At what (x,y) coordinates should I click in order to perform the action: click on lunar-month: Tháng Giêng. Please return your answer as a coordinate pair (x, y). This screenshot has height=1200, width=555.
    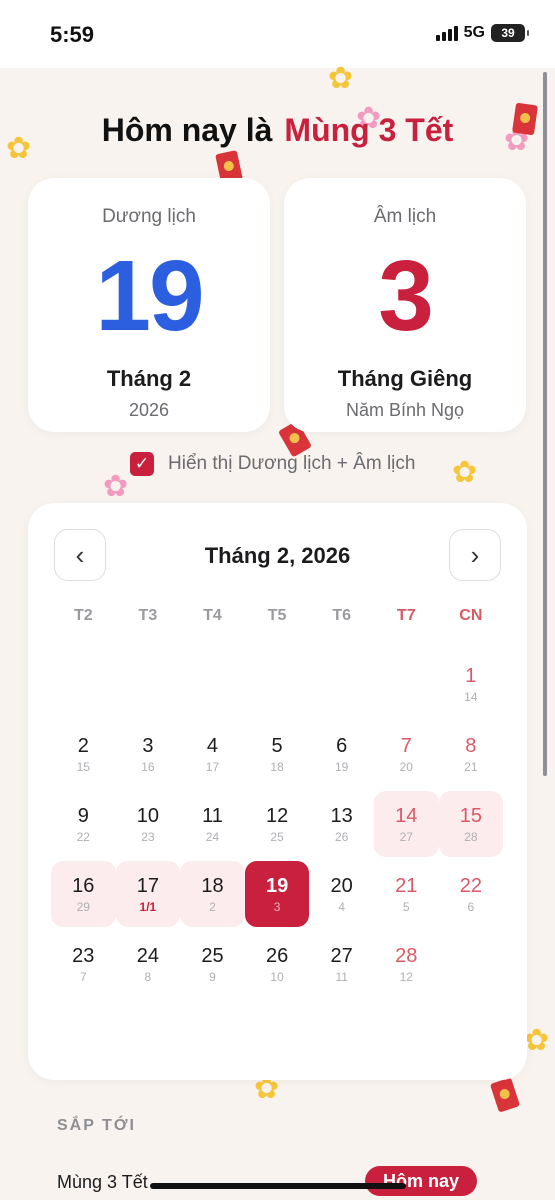
    Looking at the image, I should click on (405, 378).